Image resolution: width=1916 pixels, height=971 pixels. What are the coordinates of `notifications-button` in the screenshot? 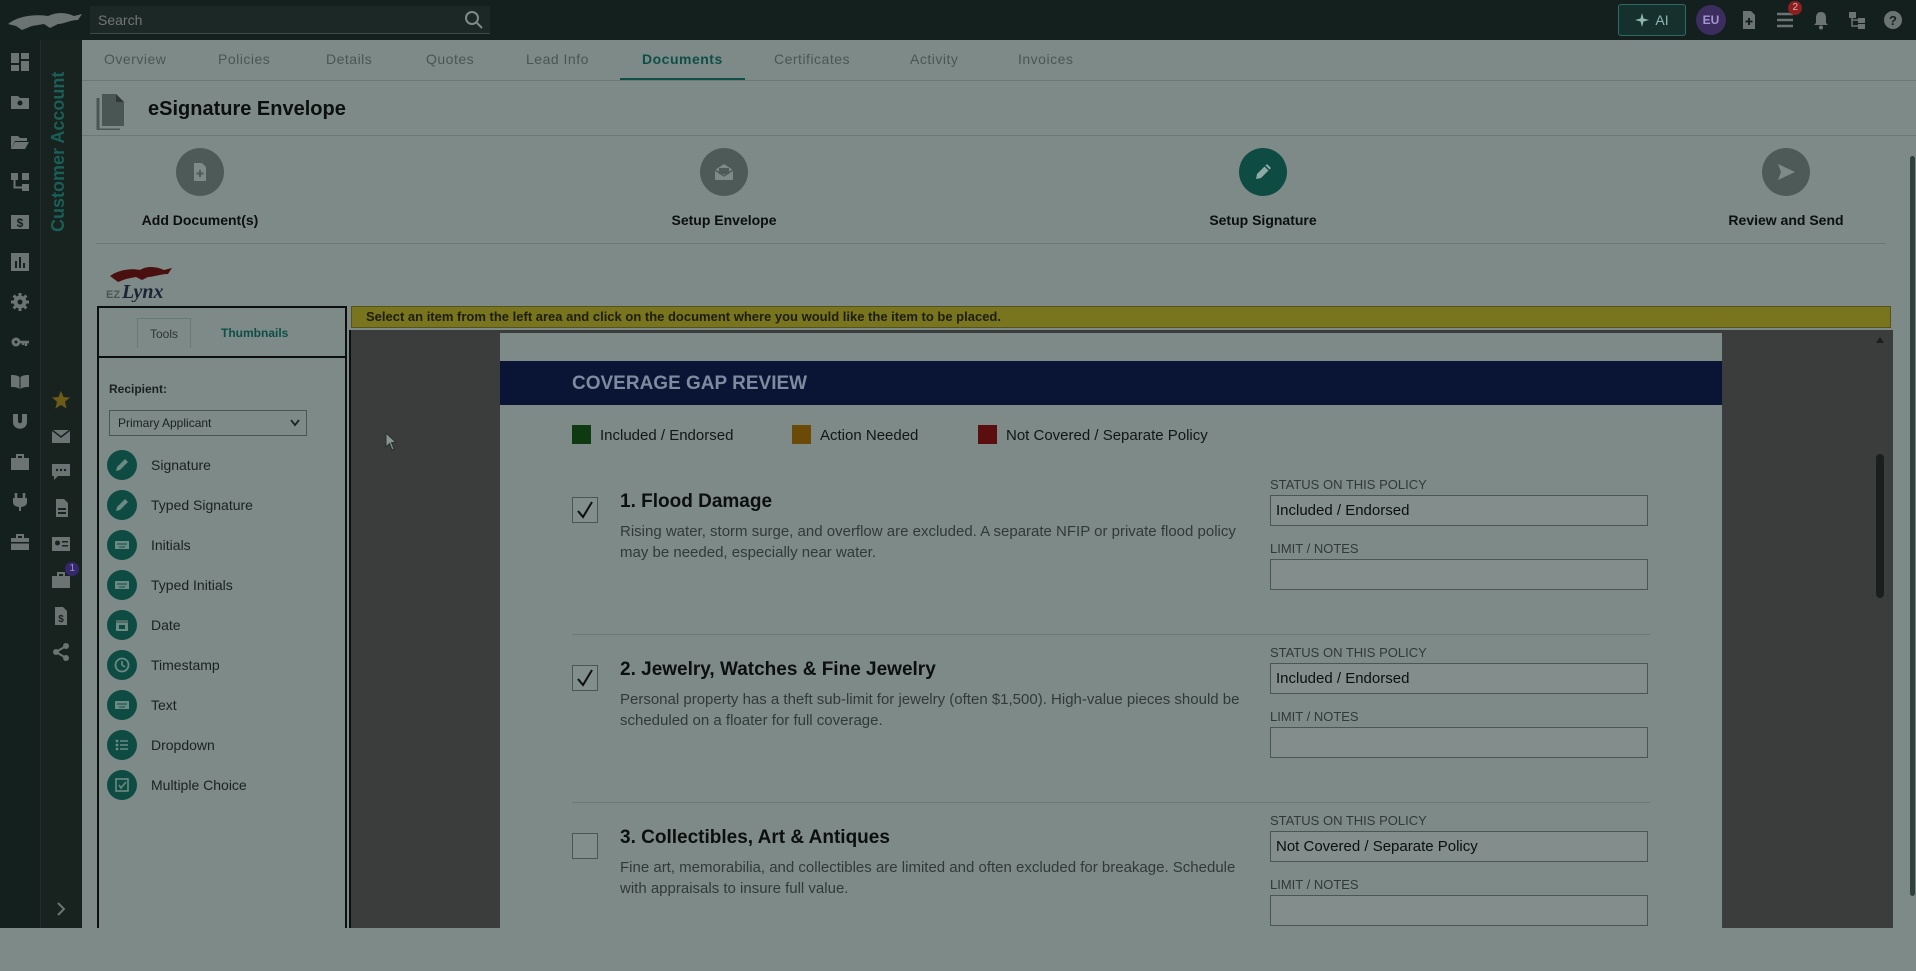 It's located at (1821, 20).